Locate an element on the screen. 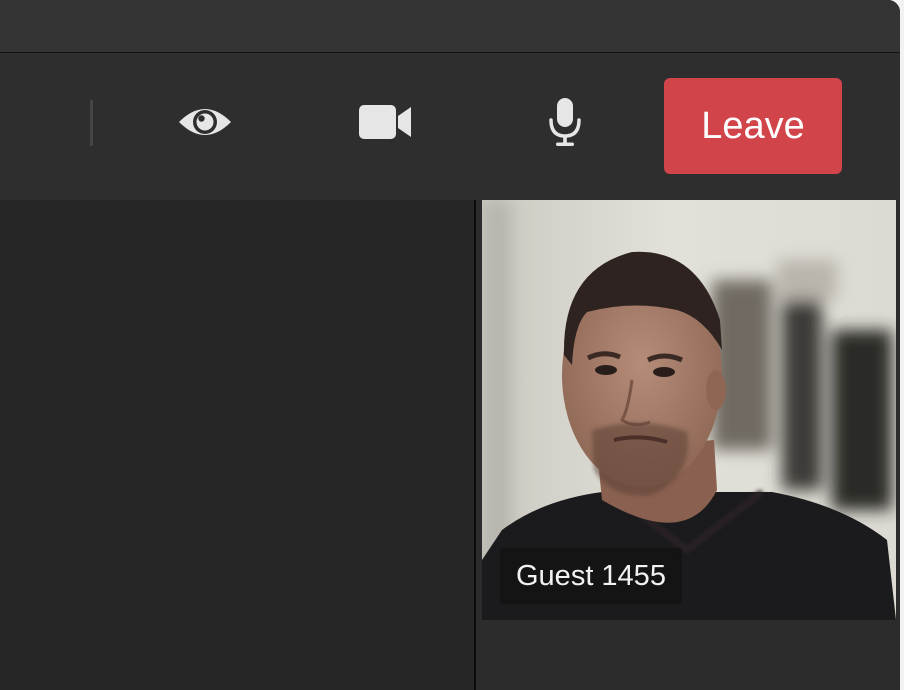  leave-button-label: Leave is located at coordinates (753, 125).